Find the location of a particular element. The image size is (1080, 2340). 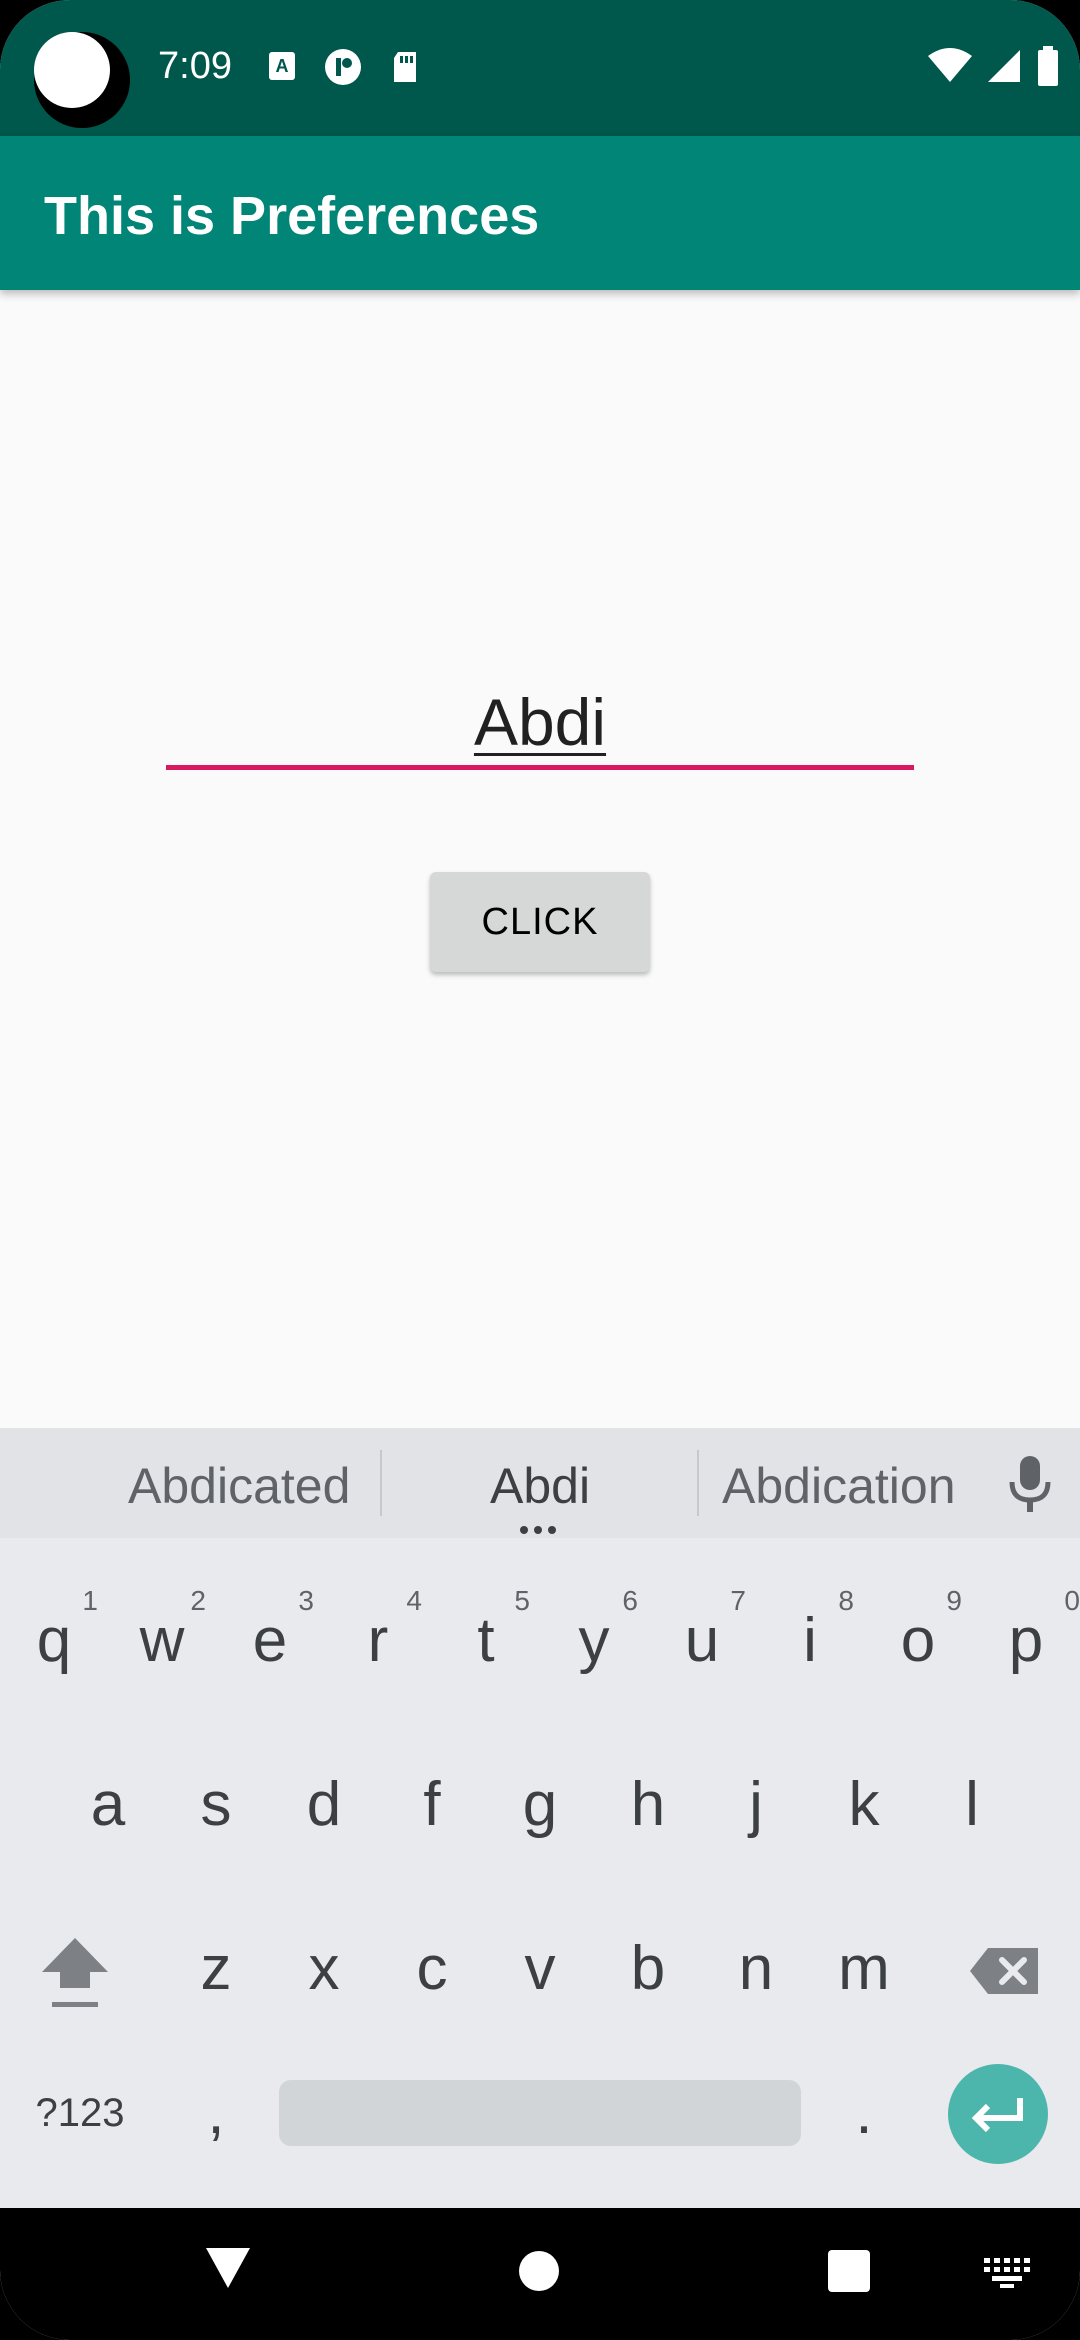

status-bar: 7:09 A is located at coordinates (540, 68).